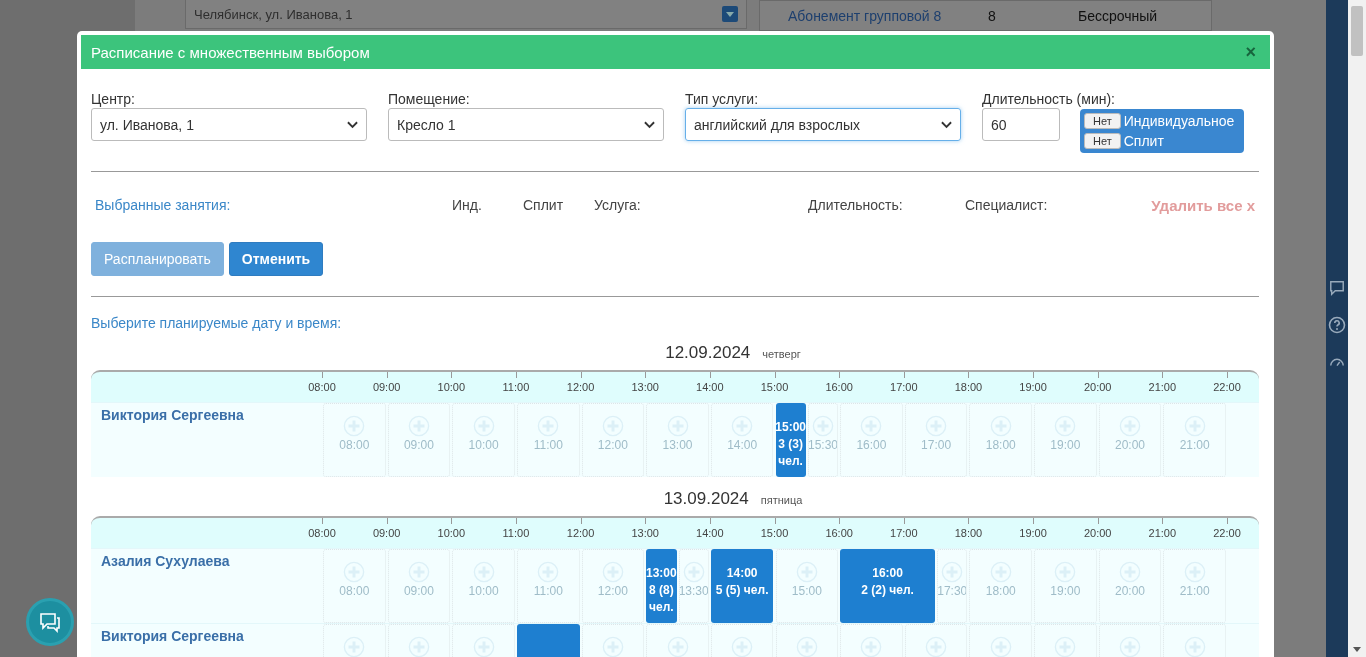  Describe the element at coordinates (544, 205) in the screenshot. I see `column-header: Сплит` at that location.